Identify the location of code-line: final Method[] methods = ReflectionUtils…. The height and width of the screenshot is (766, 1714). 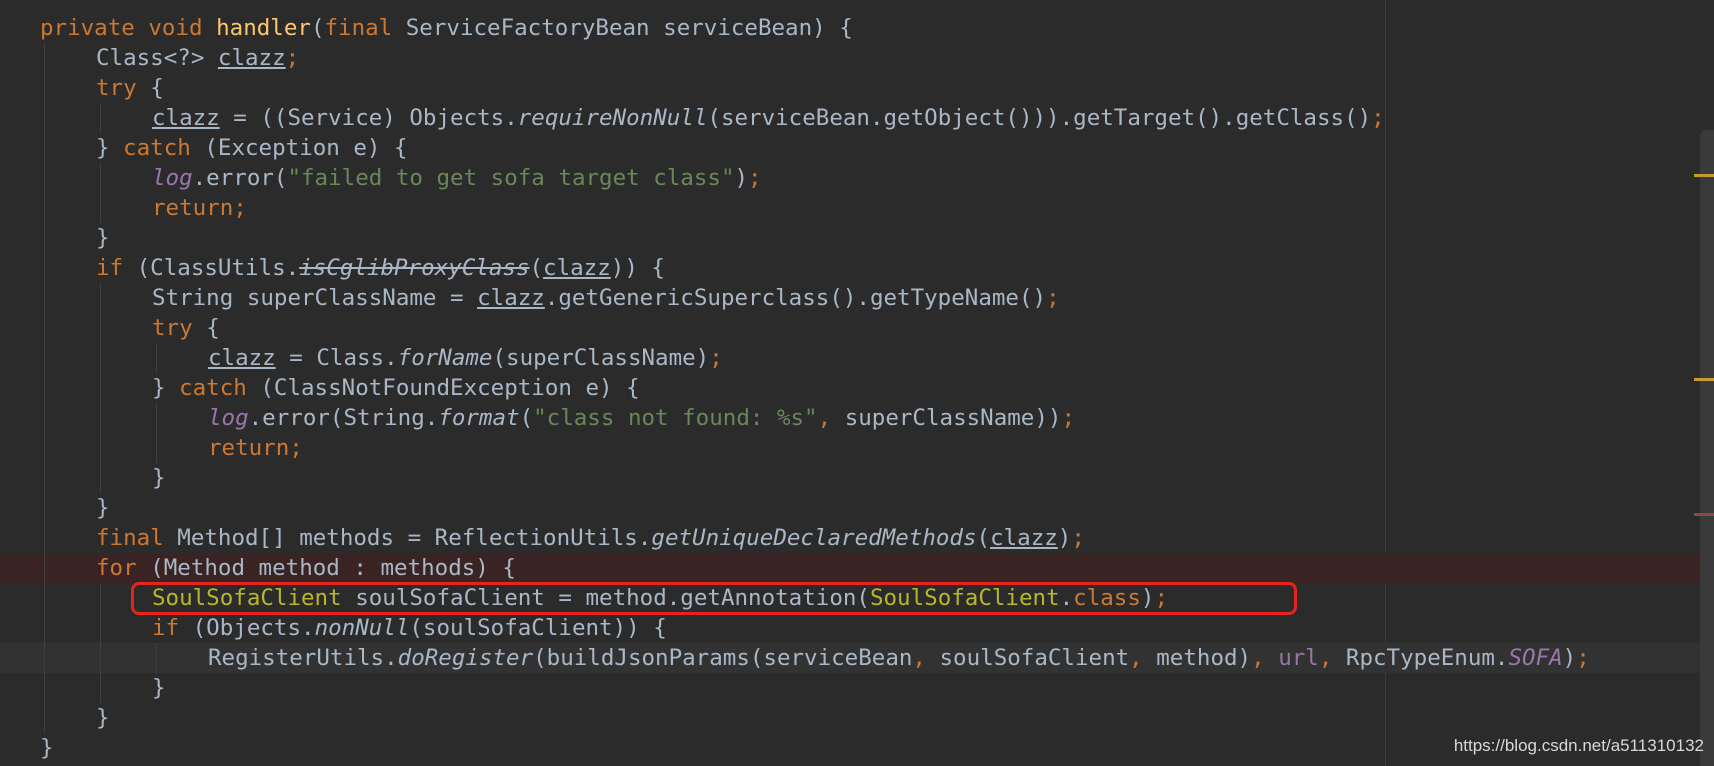
(857, 538).